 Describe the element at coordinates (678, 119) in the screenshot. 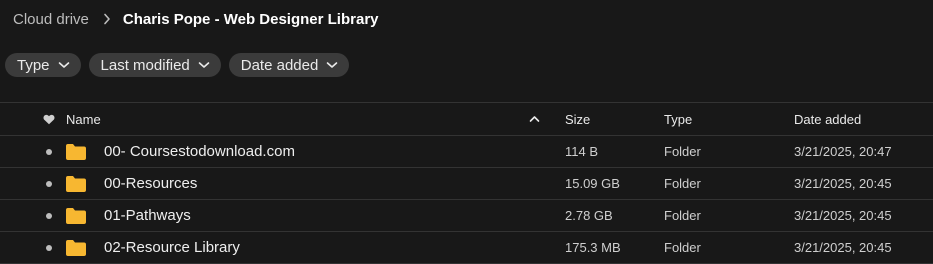

I see `column-header-type: Type` at that location.